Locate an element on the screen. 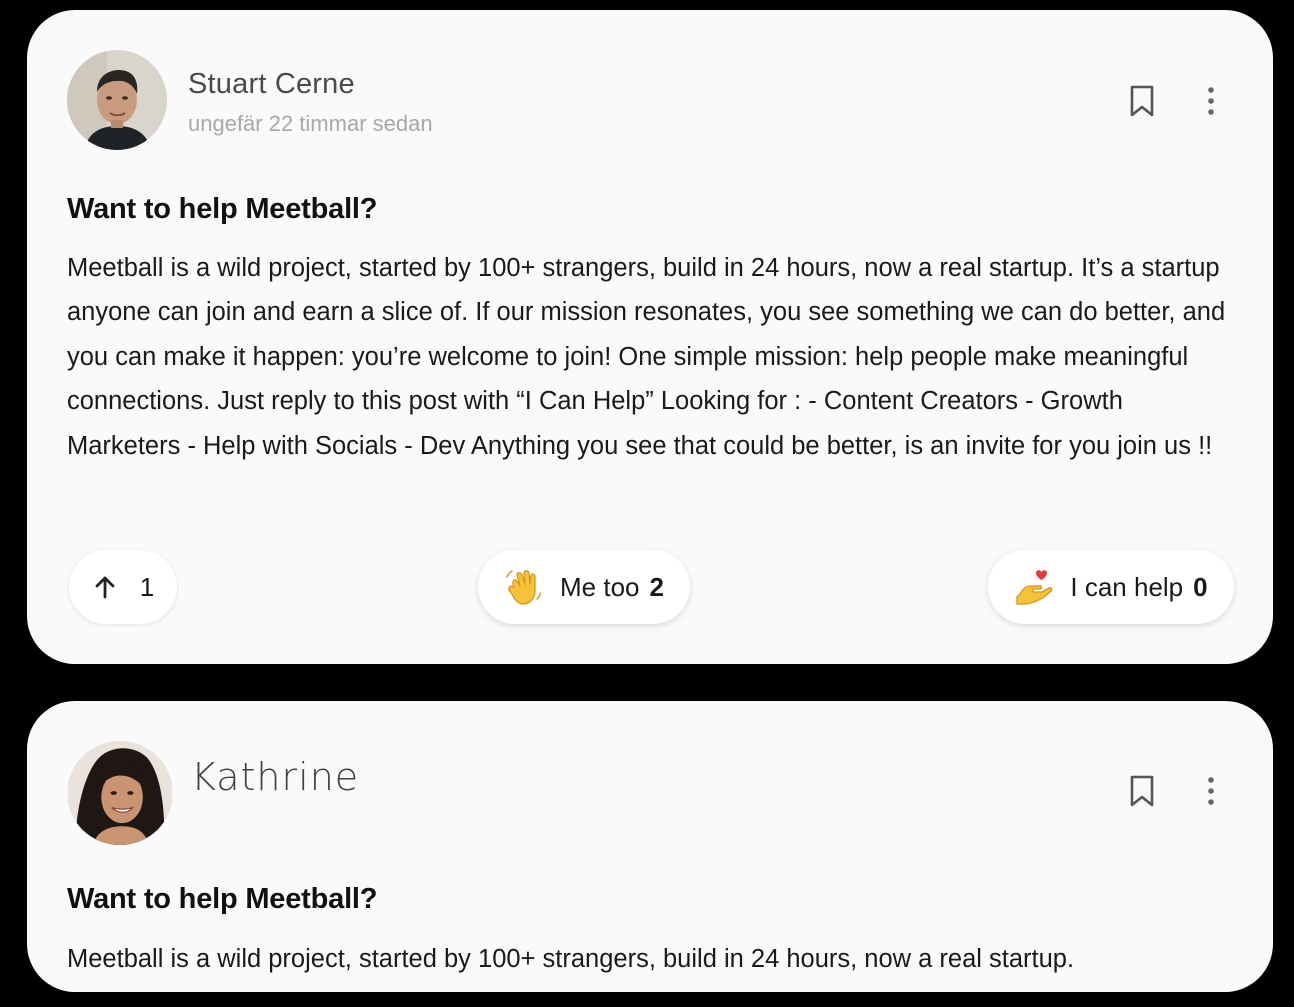 Image resolution: width=1294 pixels, height=1007 pixels. heart-on-hand-icon is located at coordinates (1034, 587).